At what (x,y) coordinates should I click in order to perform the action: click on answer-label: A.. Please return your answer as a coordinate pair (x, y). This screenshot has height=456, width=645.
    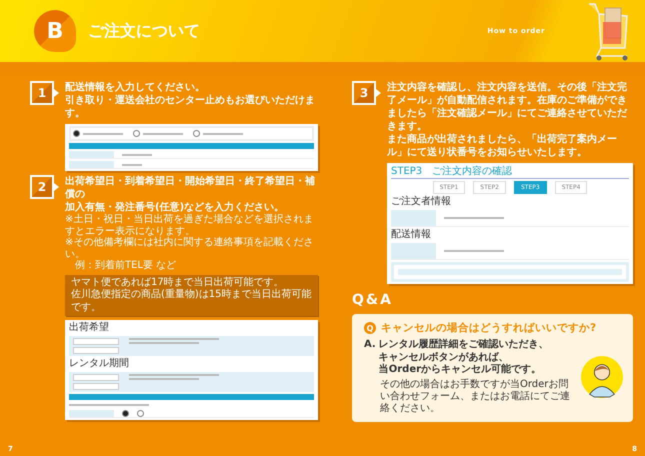
    Looking at the image, I should click on (370, 345).